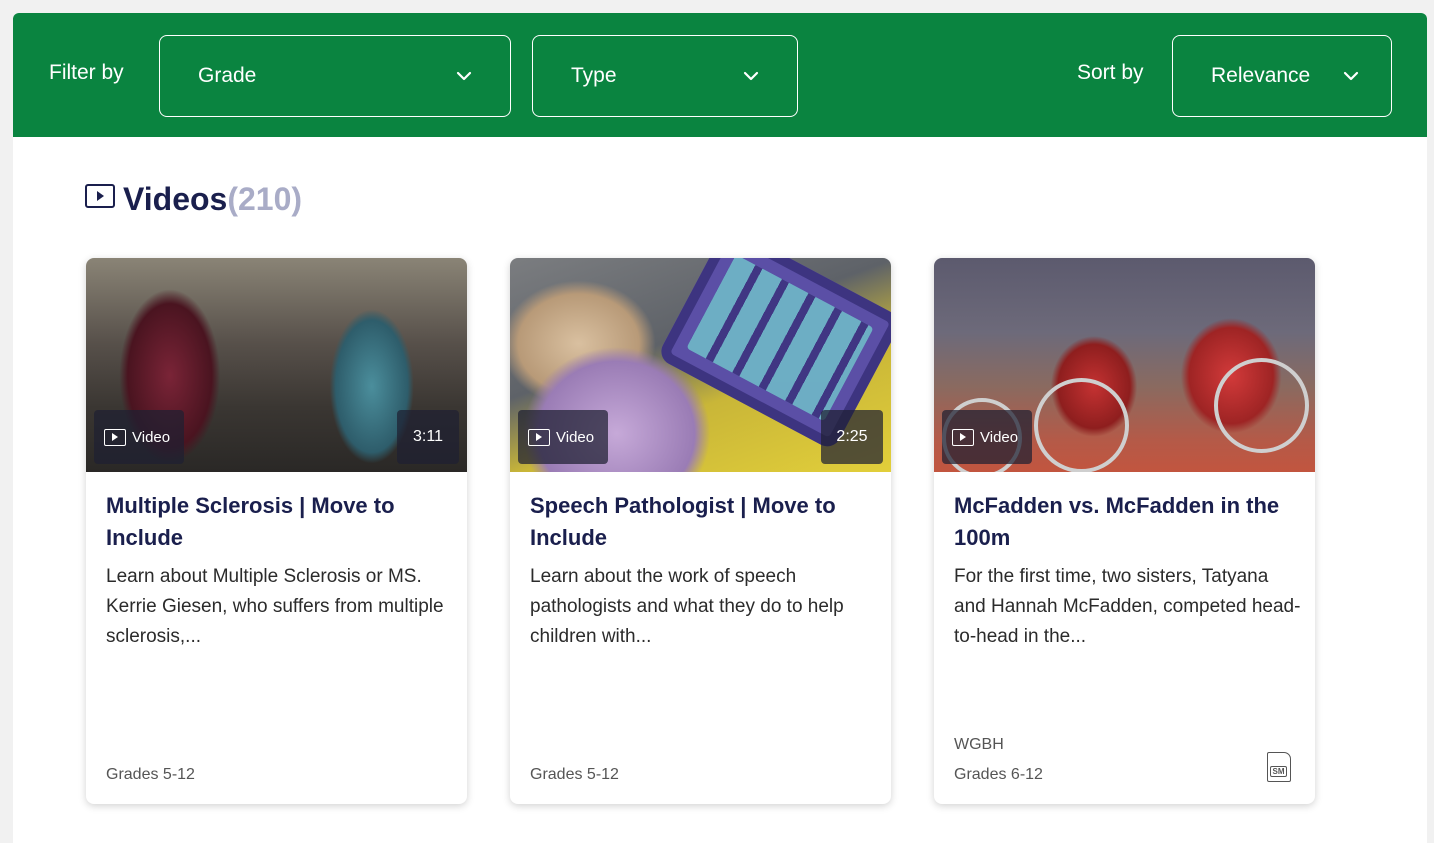  I want to click on section-heading: Videos (210), so click(193, 199).